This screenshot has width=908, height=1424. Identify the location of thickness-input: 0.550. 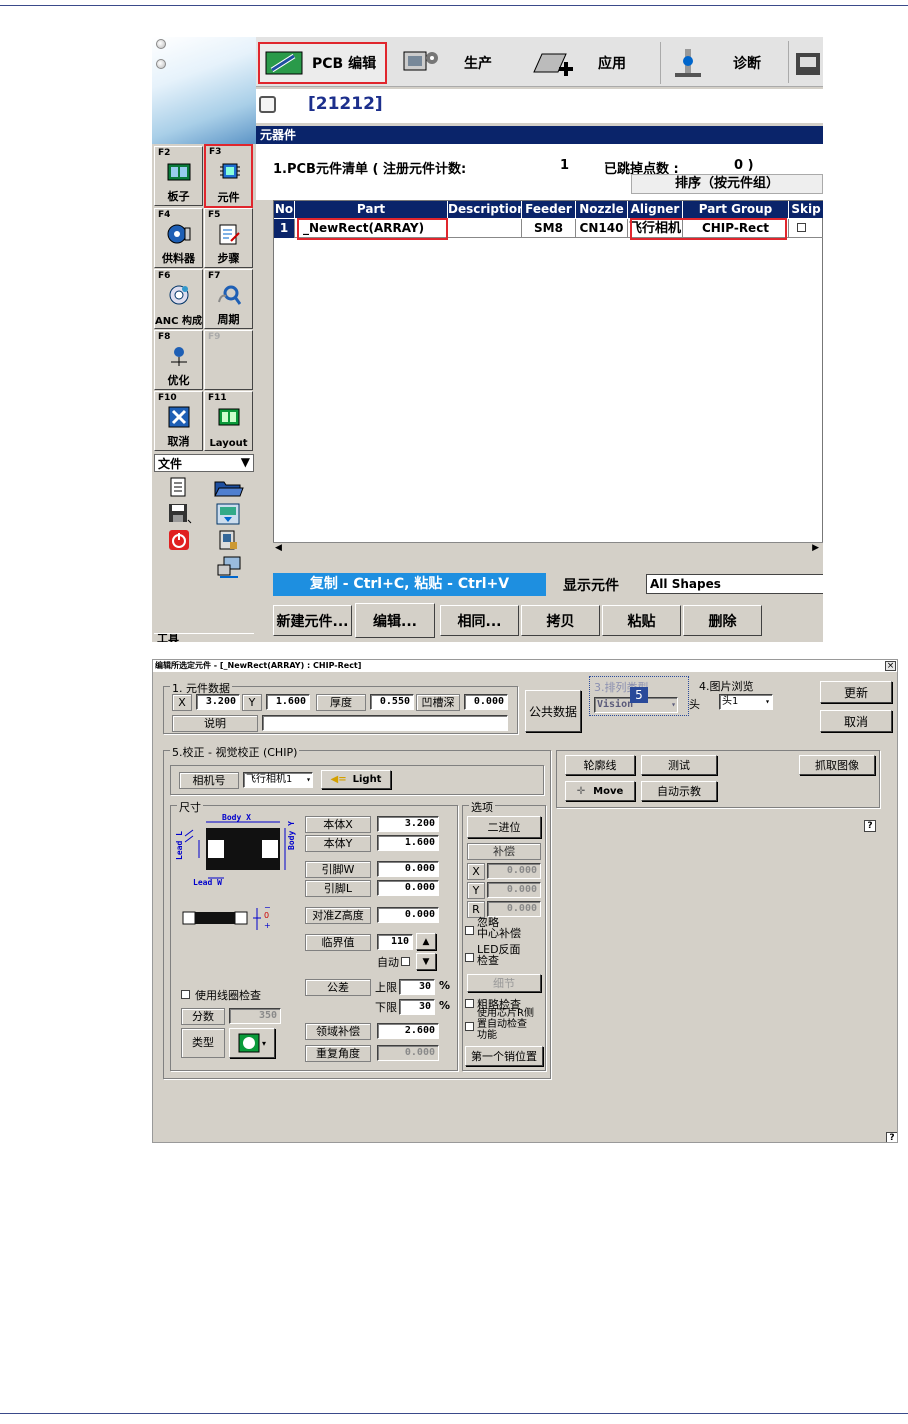
(392, 702).